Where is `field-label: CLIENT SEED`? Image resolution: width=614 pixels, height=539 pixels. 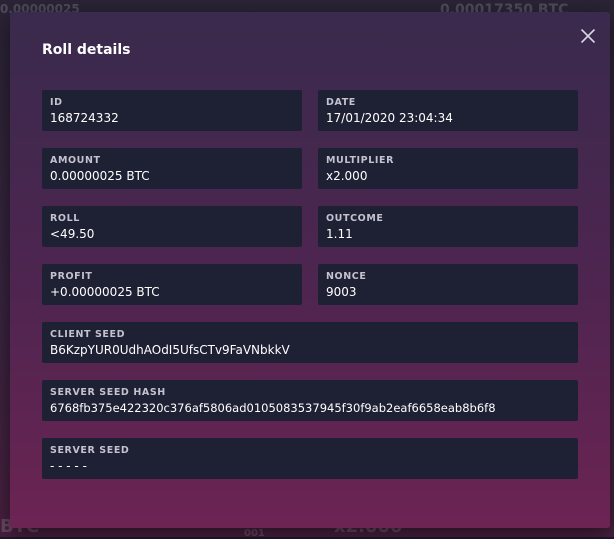
field-label: CLIENT SEED is located at coordinates (88, 334).